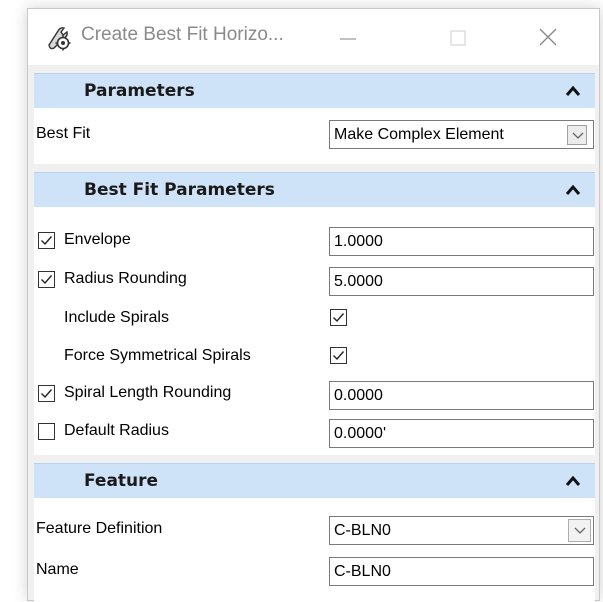  Describe the element at coordinates (358, 395) in the screenshot. I see `spiral-length-rounding-value: 0.0000` at that location.